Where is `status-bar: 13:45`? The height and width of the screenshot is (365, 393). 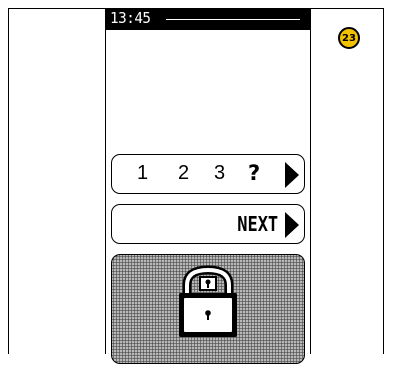 status-bar: 13:45 is located at coordinates (208, 19).